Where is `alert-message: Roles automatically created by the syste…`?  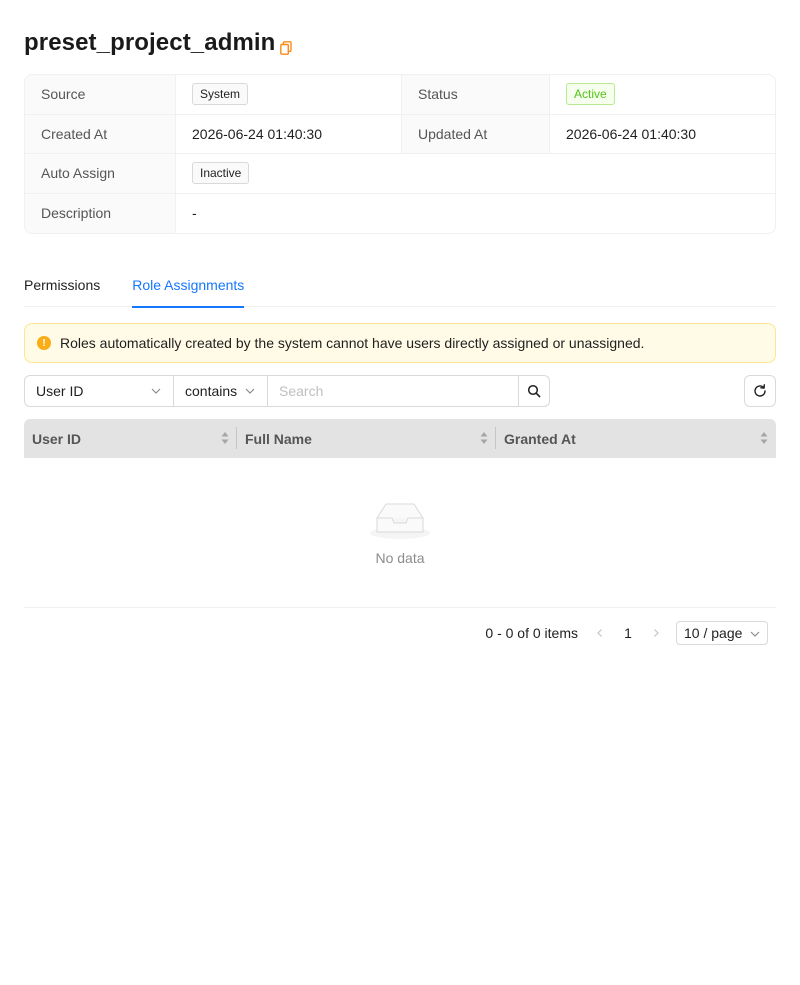
alert-message: Roles automatically created by the syste… is located at coordinates (352, 343).